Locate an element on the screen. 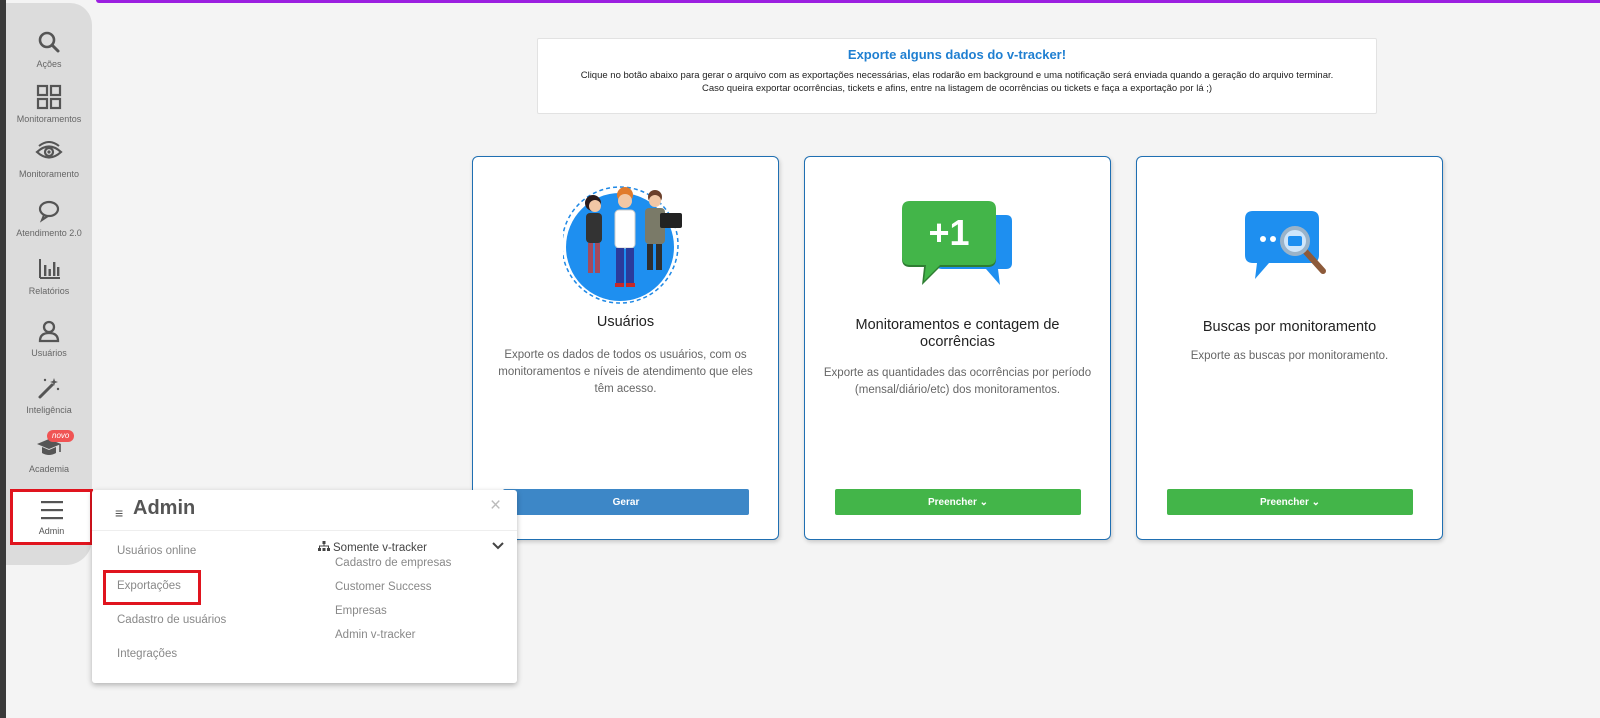 Image resolution: width=1600 pixels, height=718 pixels. sidebar-item-label: Monitoramentos is located at coordinates (49, 119).